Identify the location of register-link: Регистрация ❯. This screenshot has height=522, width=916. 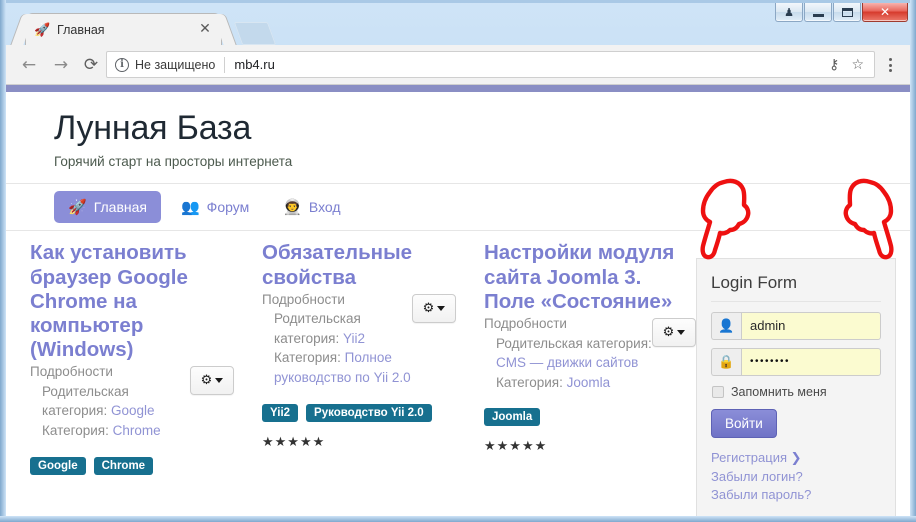
(796, 458).